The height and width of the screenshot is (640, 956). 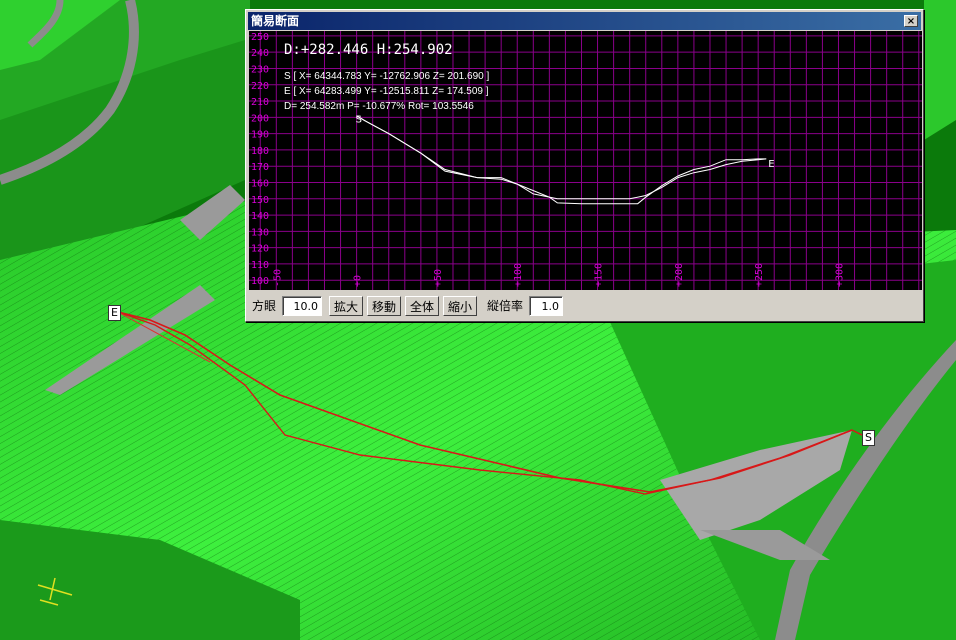 What do you see at coordinates (599, 275) in the screenshot?
I see `x-tick-label: +150` at bounding box center [599, 275].